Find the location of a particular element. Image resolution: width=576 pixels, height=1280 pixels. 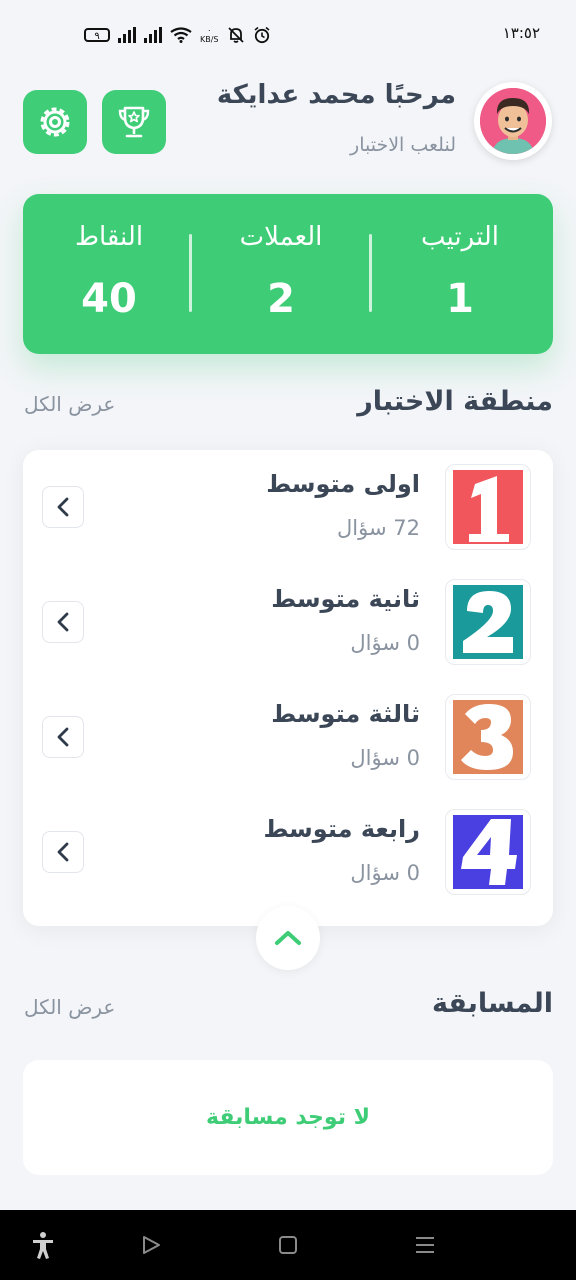

mute-bell-icon is located at coordinates (235, 35).